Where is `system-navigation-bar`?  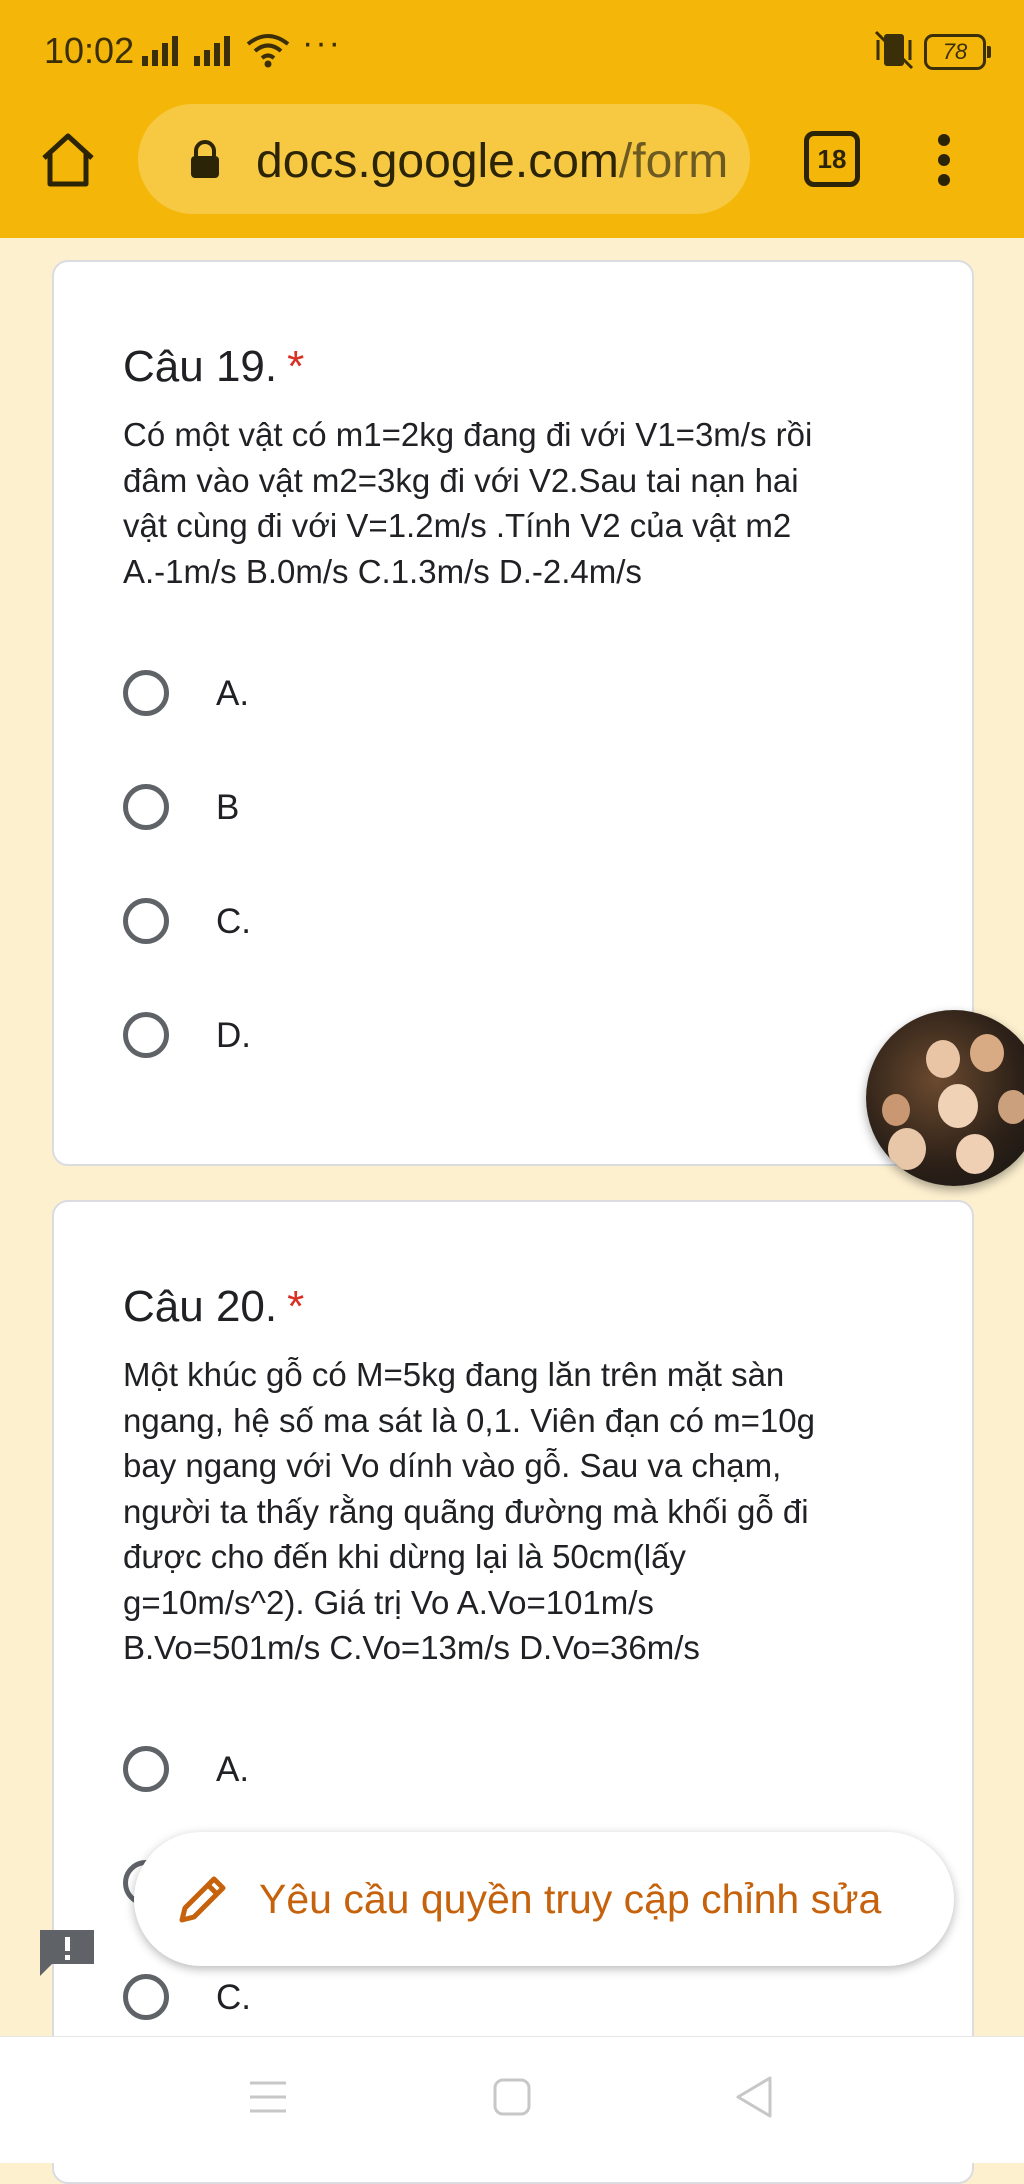 system-navigation-bar is located at coordinates (512, 2099).